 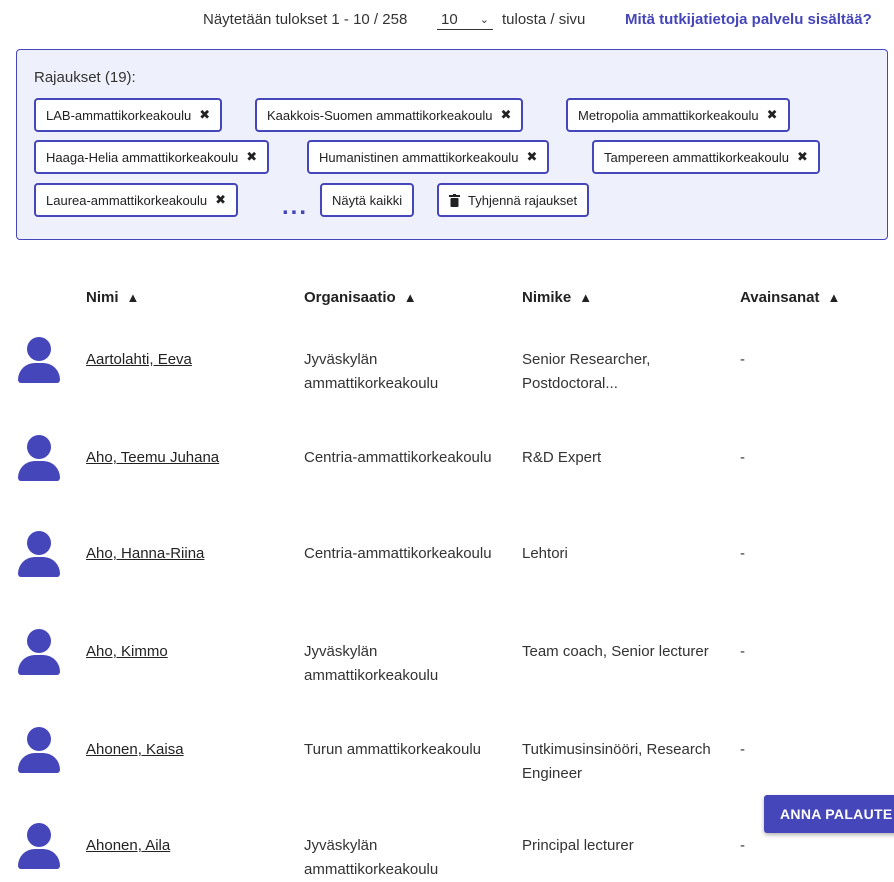 What do you see at coordinates (562, 457) in the screenshot?
I see `job-title: R&D Expert` at bounding box center [562, 457].